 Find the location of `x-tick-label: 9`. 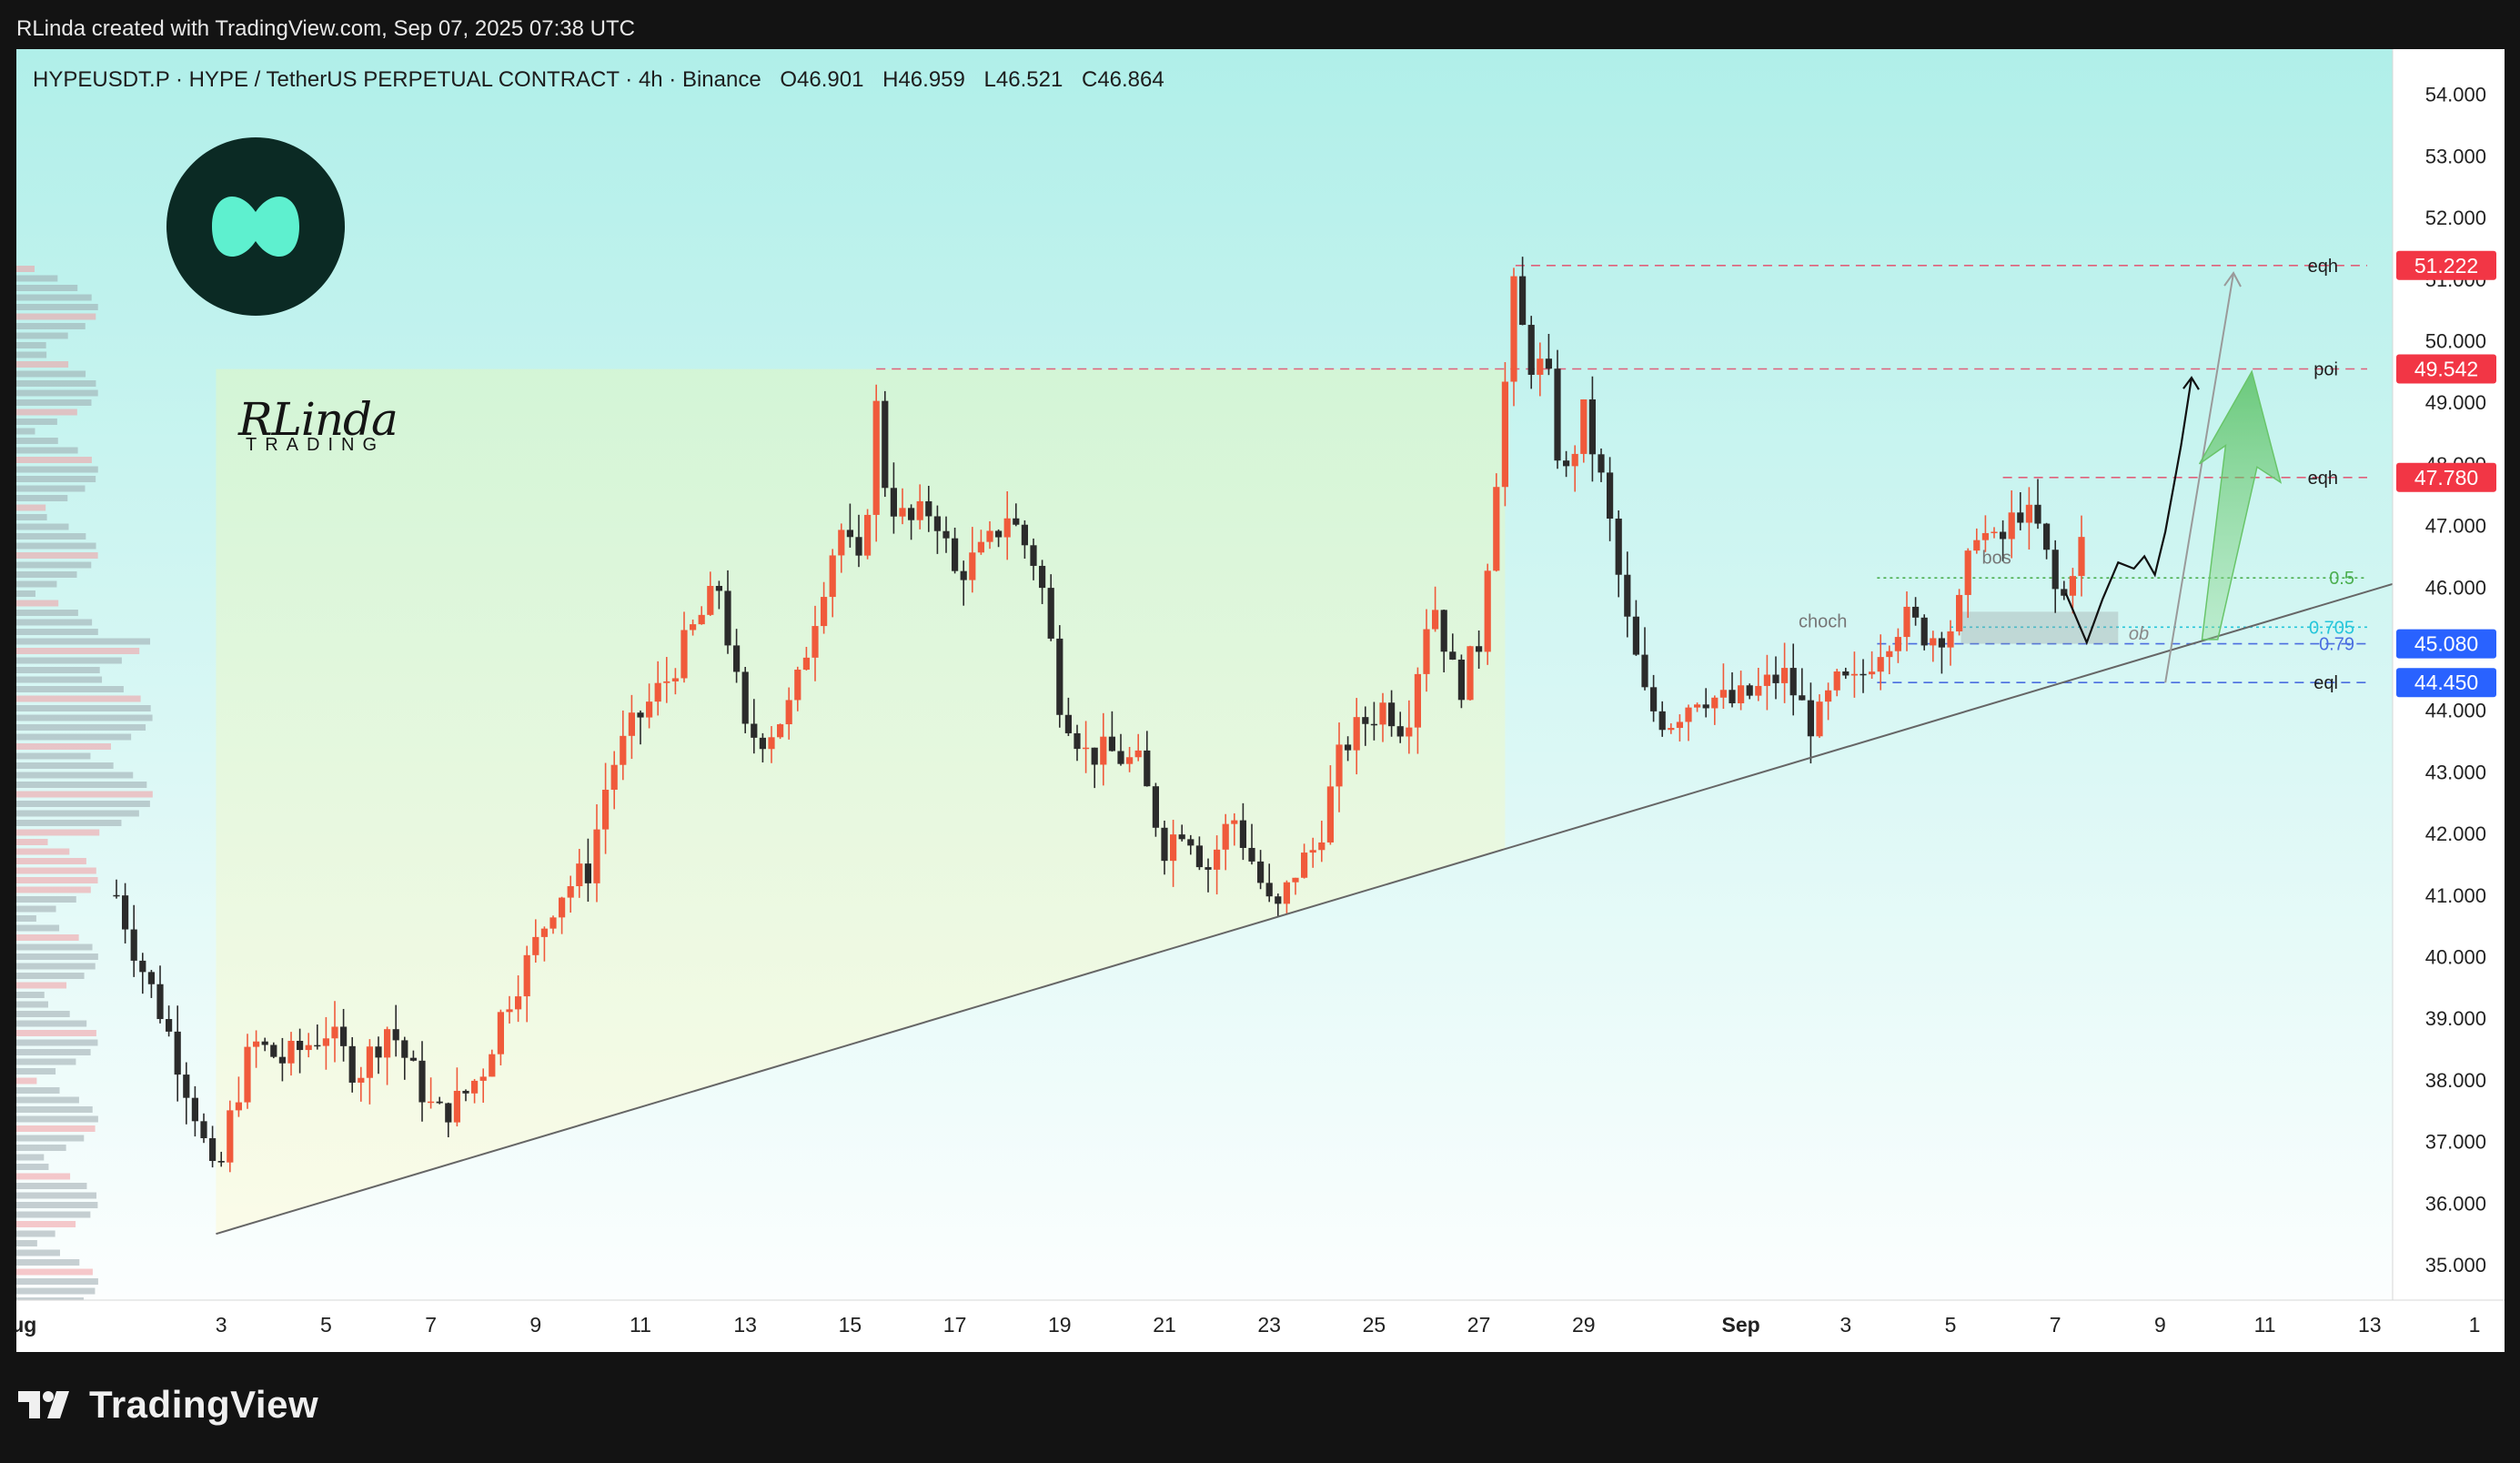

x-tick-label: 9 is located at coordinates (535, 1325).